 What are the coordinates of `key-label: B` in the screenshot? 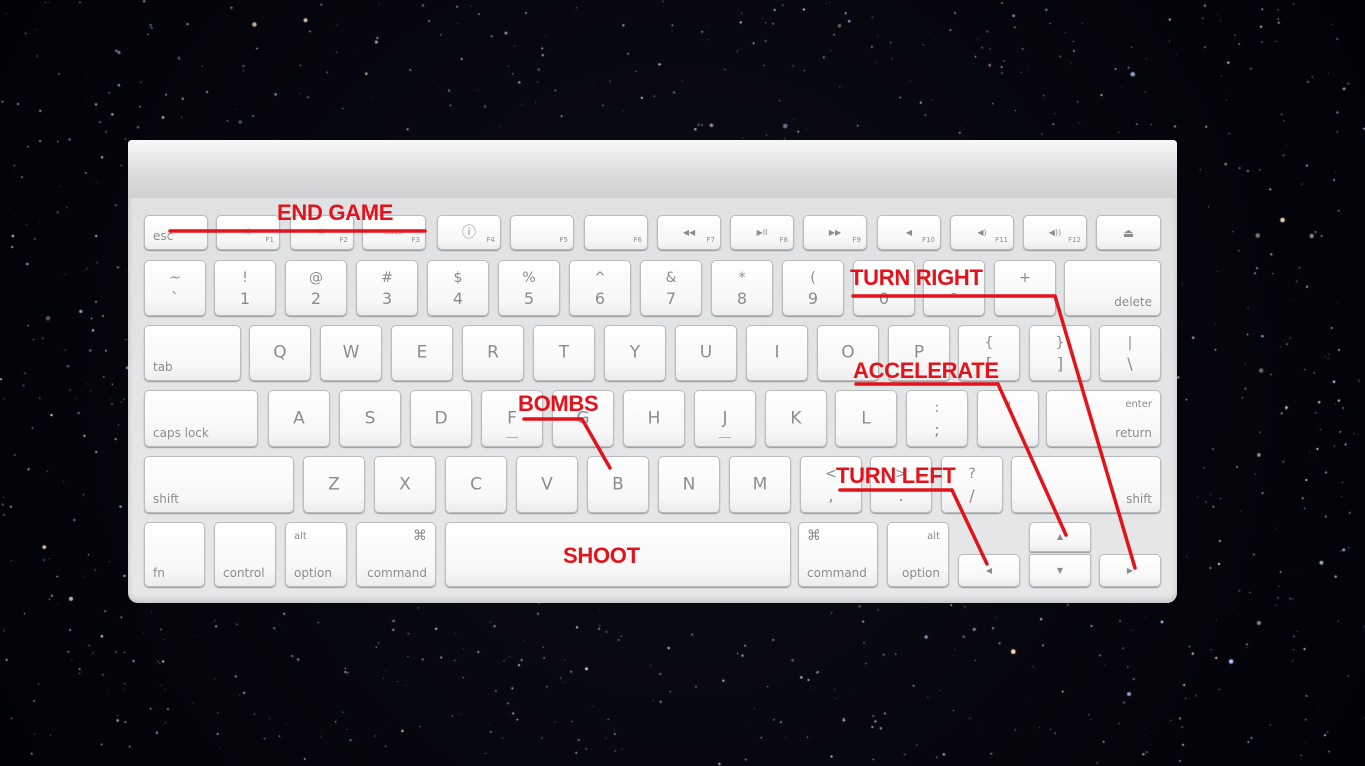 It's located at (618, 484).